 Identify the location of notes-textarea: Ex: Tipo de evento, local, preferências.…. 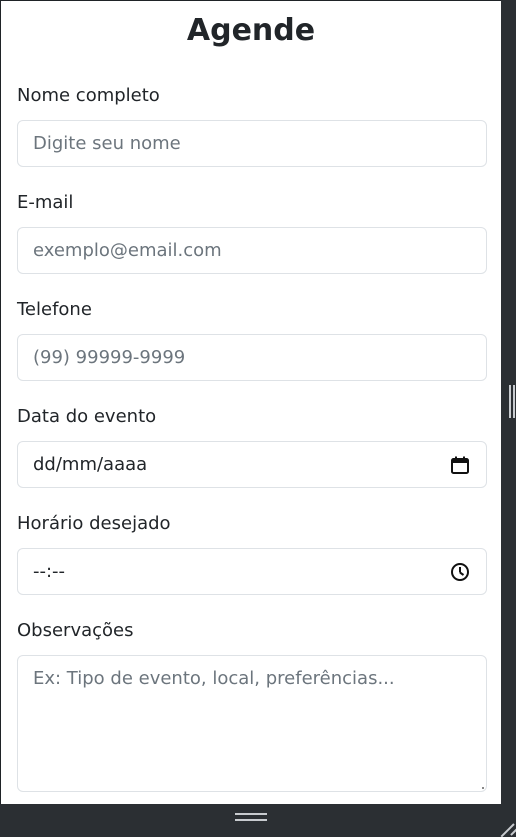
(252, 723).